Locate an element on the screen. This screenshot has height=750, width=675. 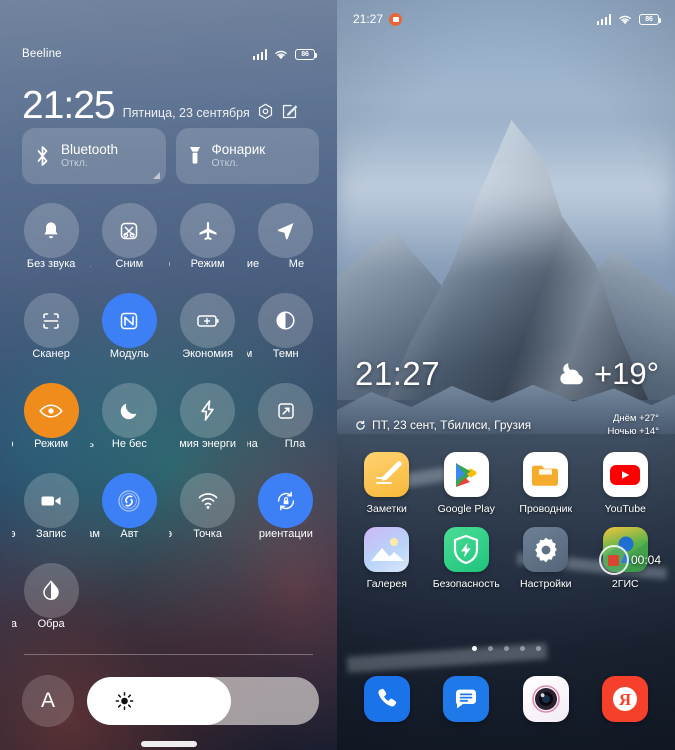
toggle-silent: Без звука is located at coordinates (51, 248).